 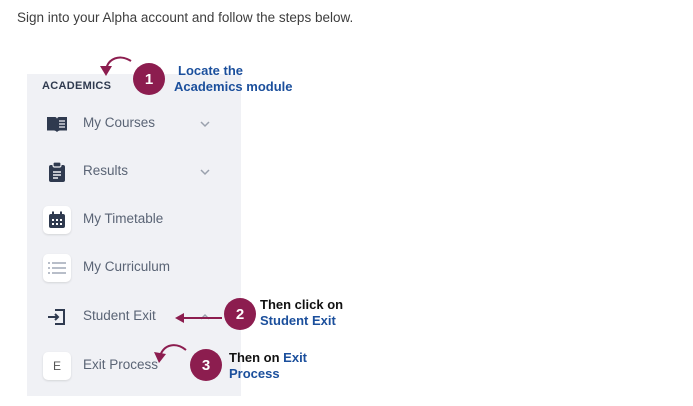 What do you see at coordinates (57, 317) in the screenshot?
I see `exit-icon` at bounding box center [57, 317].